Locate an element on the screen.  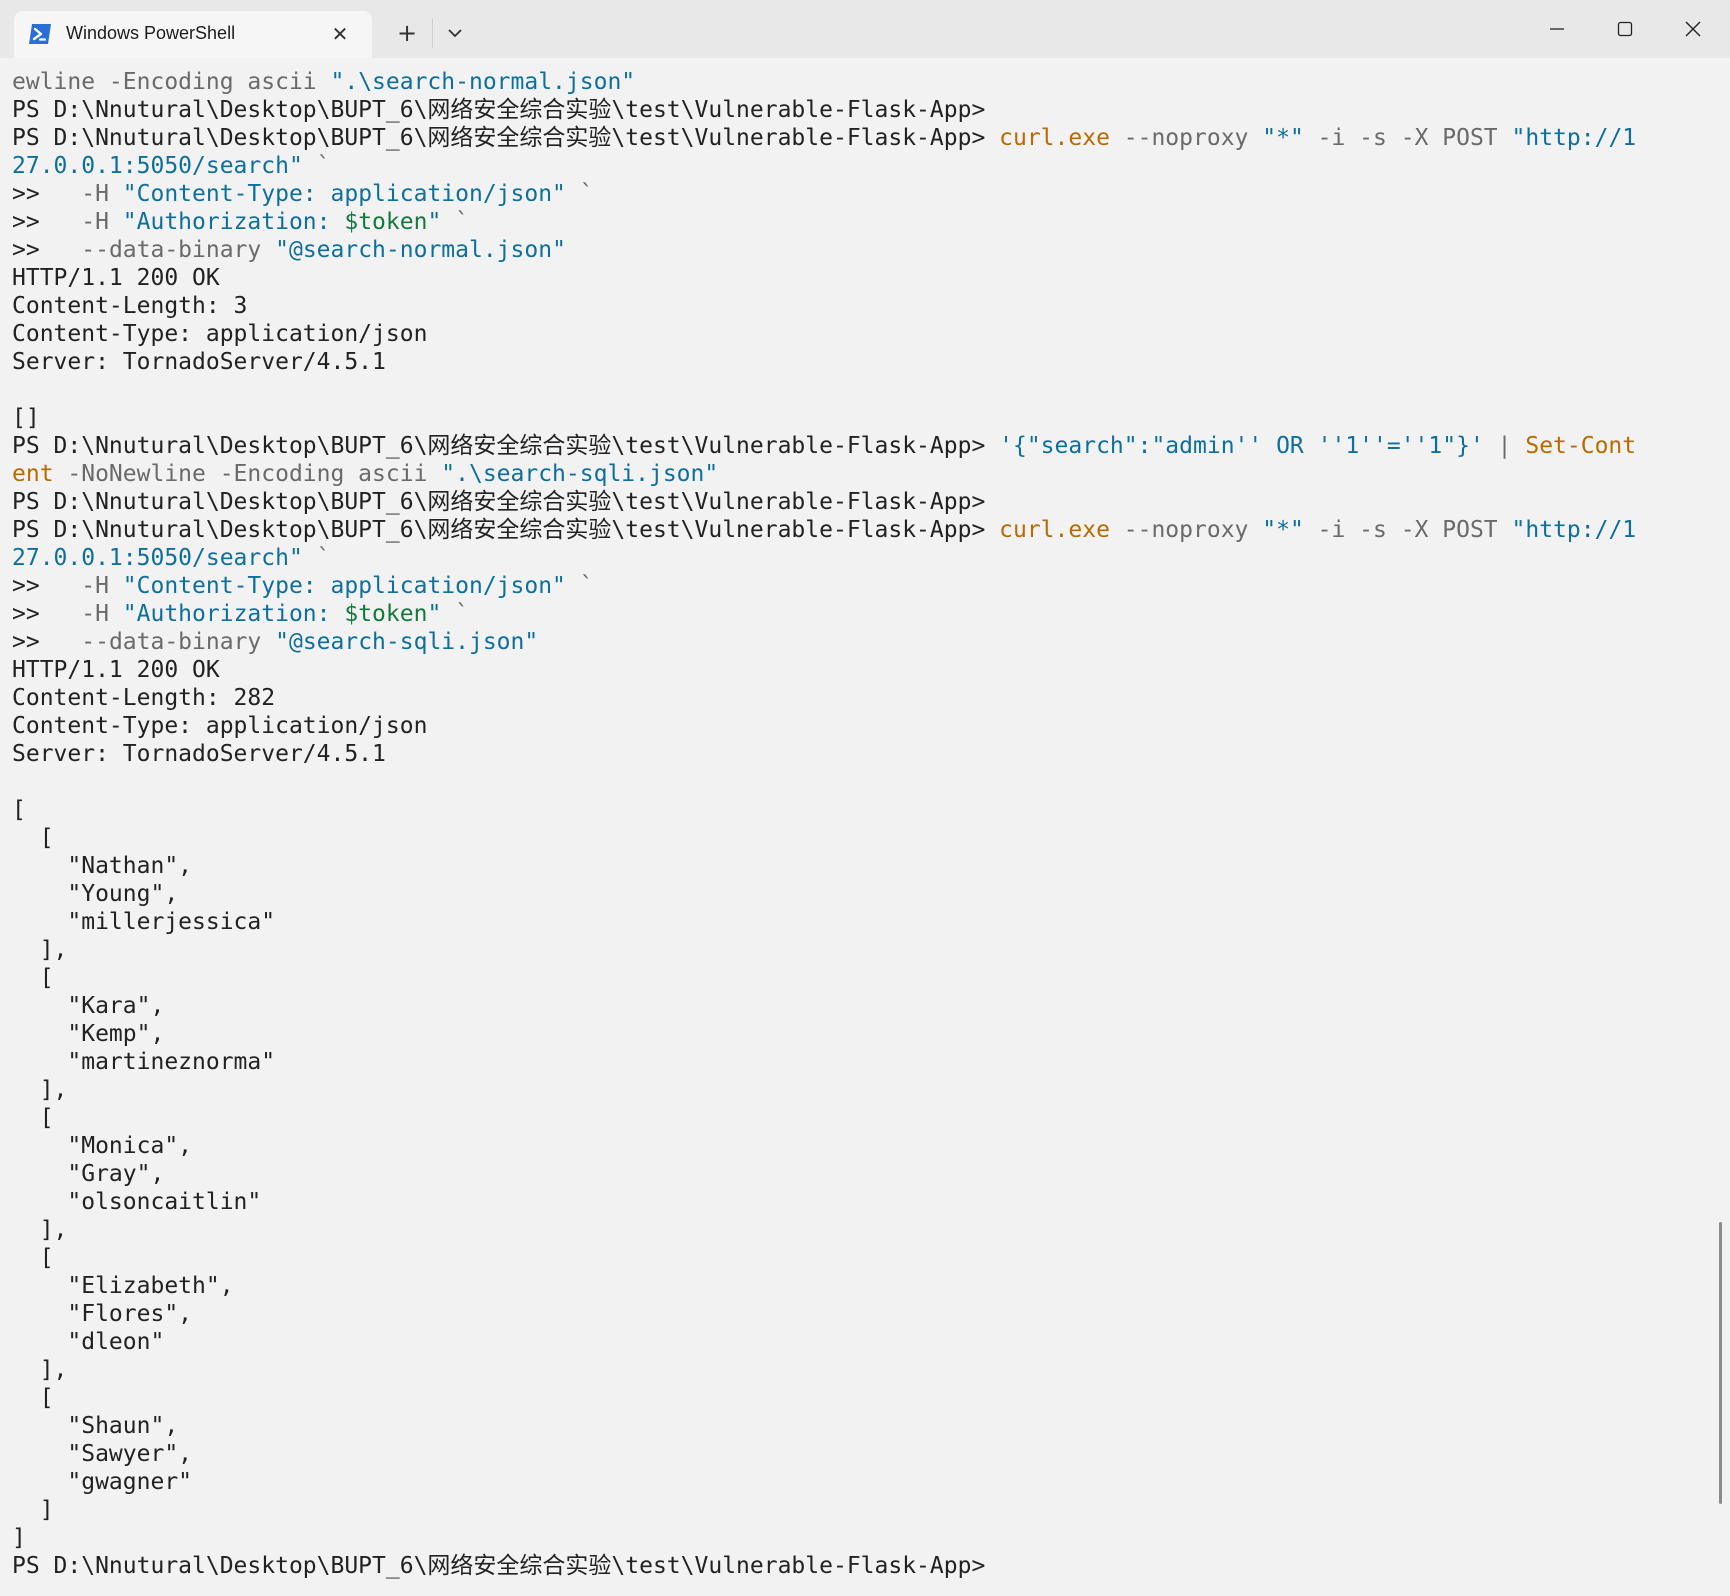
title-bar: Windows PowerShell ✕ + is located at coordinates (865, 29).